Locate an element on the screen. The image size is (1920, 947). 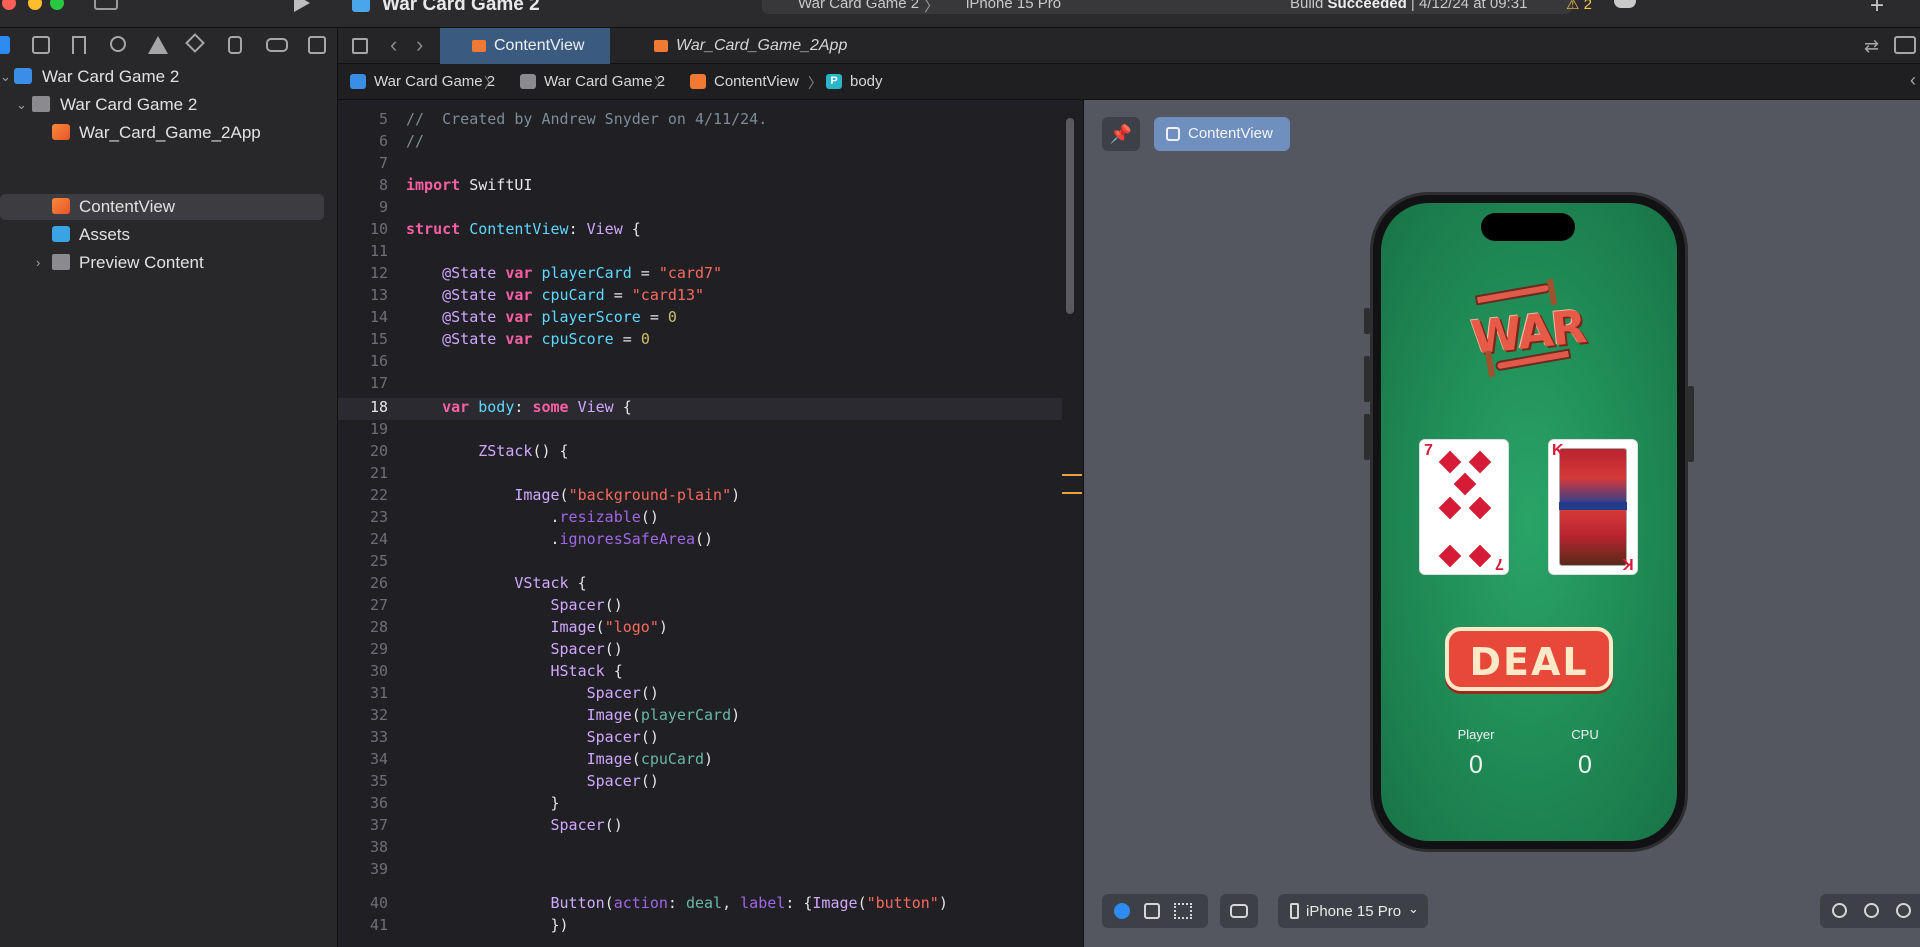
code-line: 32 Image(playerCard) is located at coordinates (700, 717).